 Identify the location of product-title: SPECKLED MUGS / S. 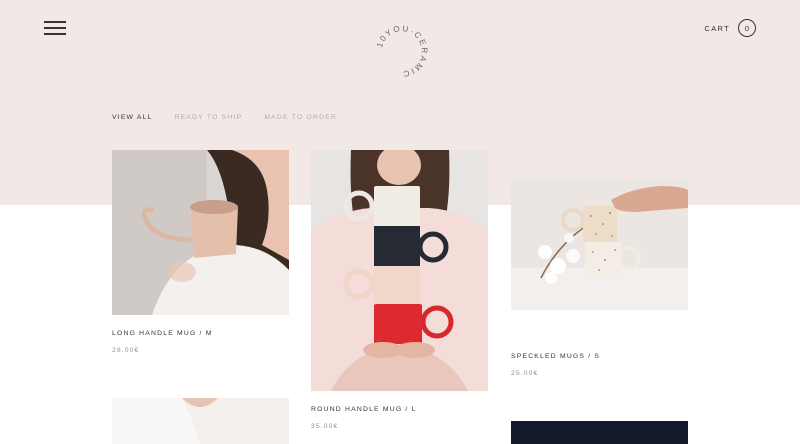
(555, 356).